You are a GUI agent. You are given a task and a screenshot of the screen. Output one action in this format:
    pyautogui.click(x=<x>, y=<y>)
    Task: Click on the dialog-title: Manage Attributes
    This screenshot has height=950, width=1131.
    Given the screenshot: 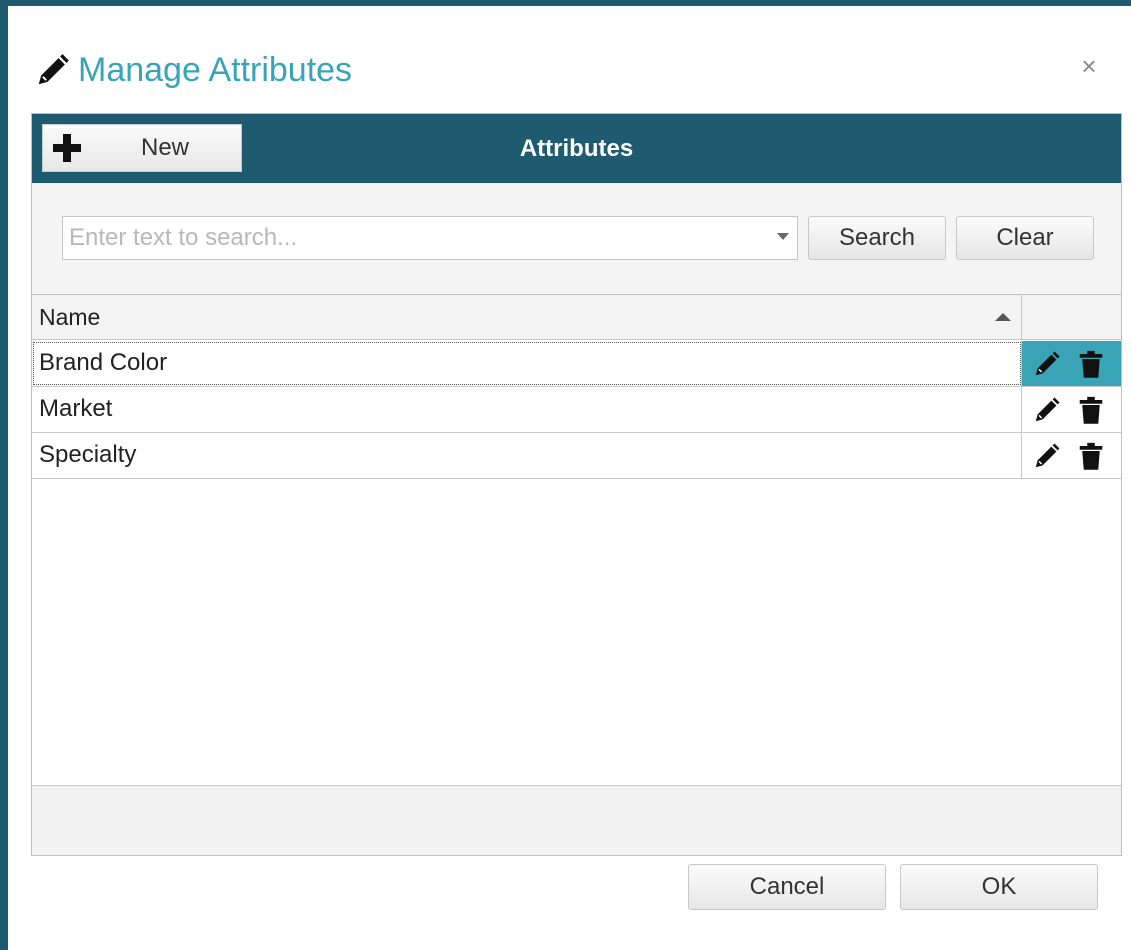 What is the action you would take?
    pyautogui.click(x=215, y=69)
    